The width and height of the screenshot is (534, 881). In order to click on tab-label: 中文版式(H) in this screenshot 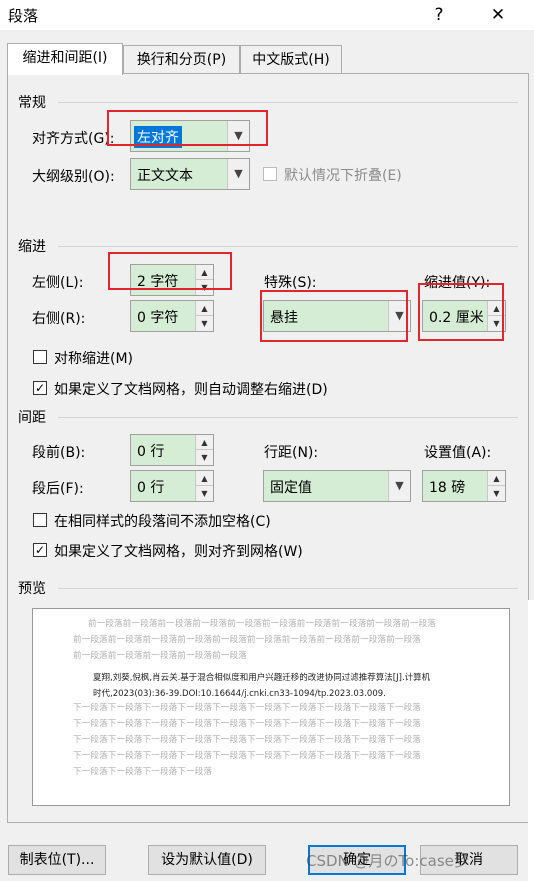, I will do `click(291, 60)`.